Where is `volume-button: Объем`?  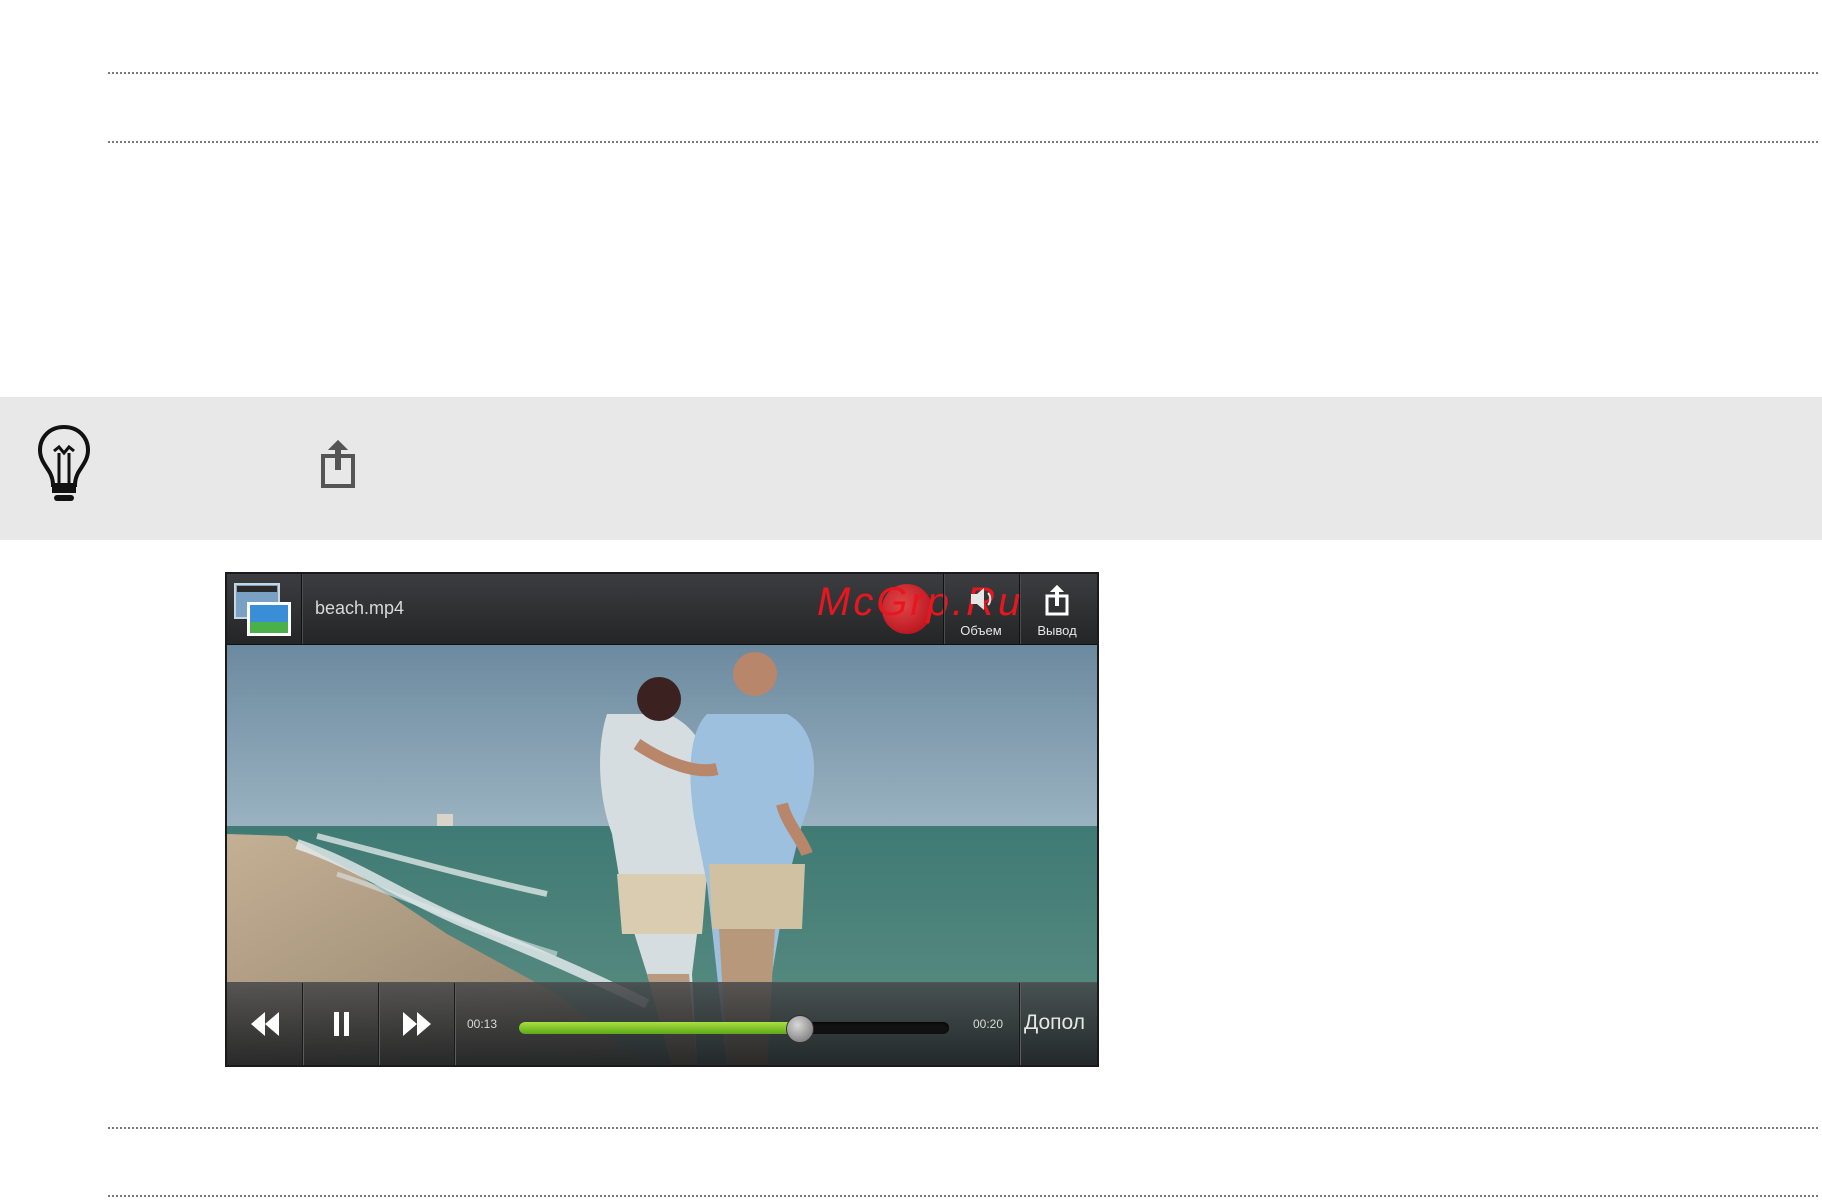
volume-button: Объем is located at coordinates (981, 609).